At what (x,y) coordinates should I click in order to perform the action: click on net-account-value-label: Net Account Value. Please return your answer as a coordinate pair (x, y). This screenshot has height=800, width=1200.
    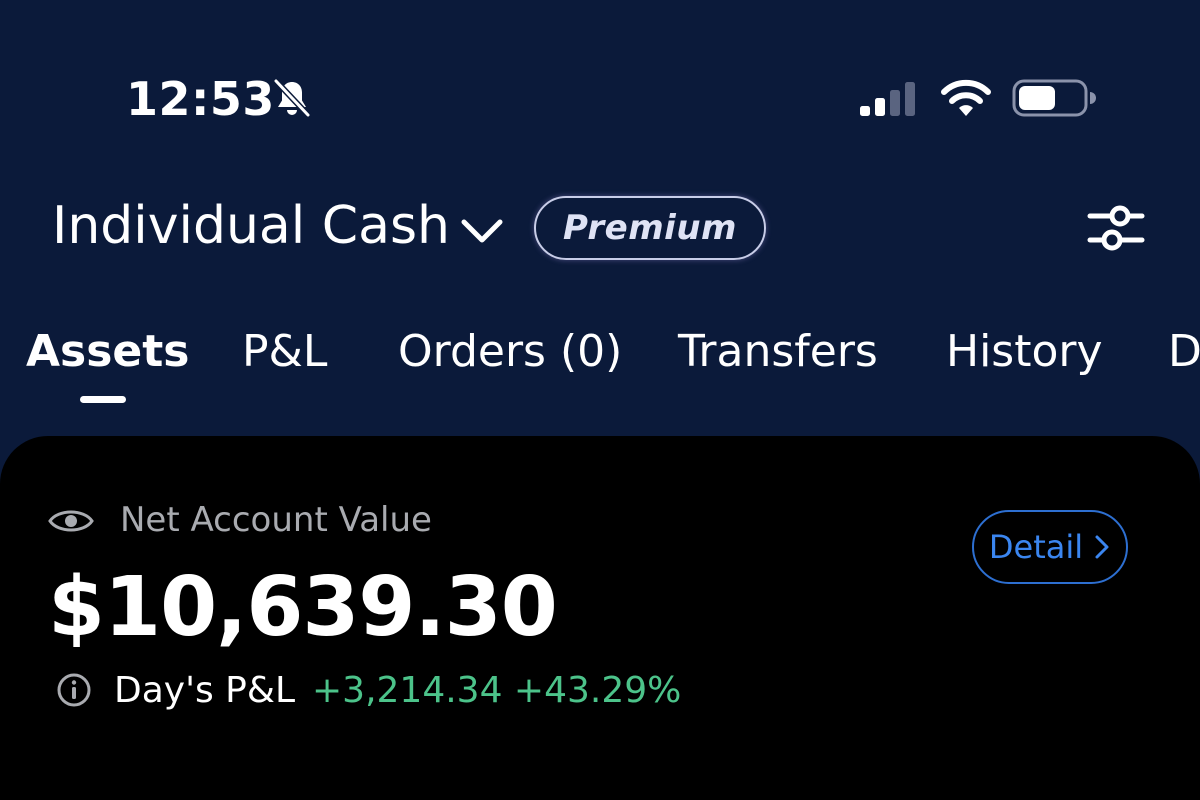
    Looking at the image, I should click on (276, 520).